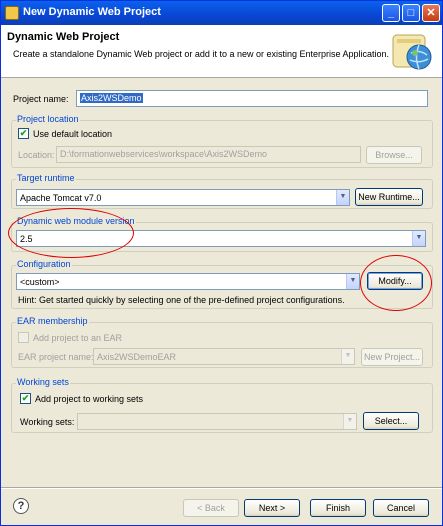 This screenshot has width=443, height=526. What do you see at coordinates (137, 357) in the screenshot?
I see `ear-project-name-value: Axis2WSDemoEAR` at bounding box center [137, 357].